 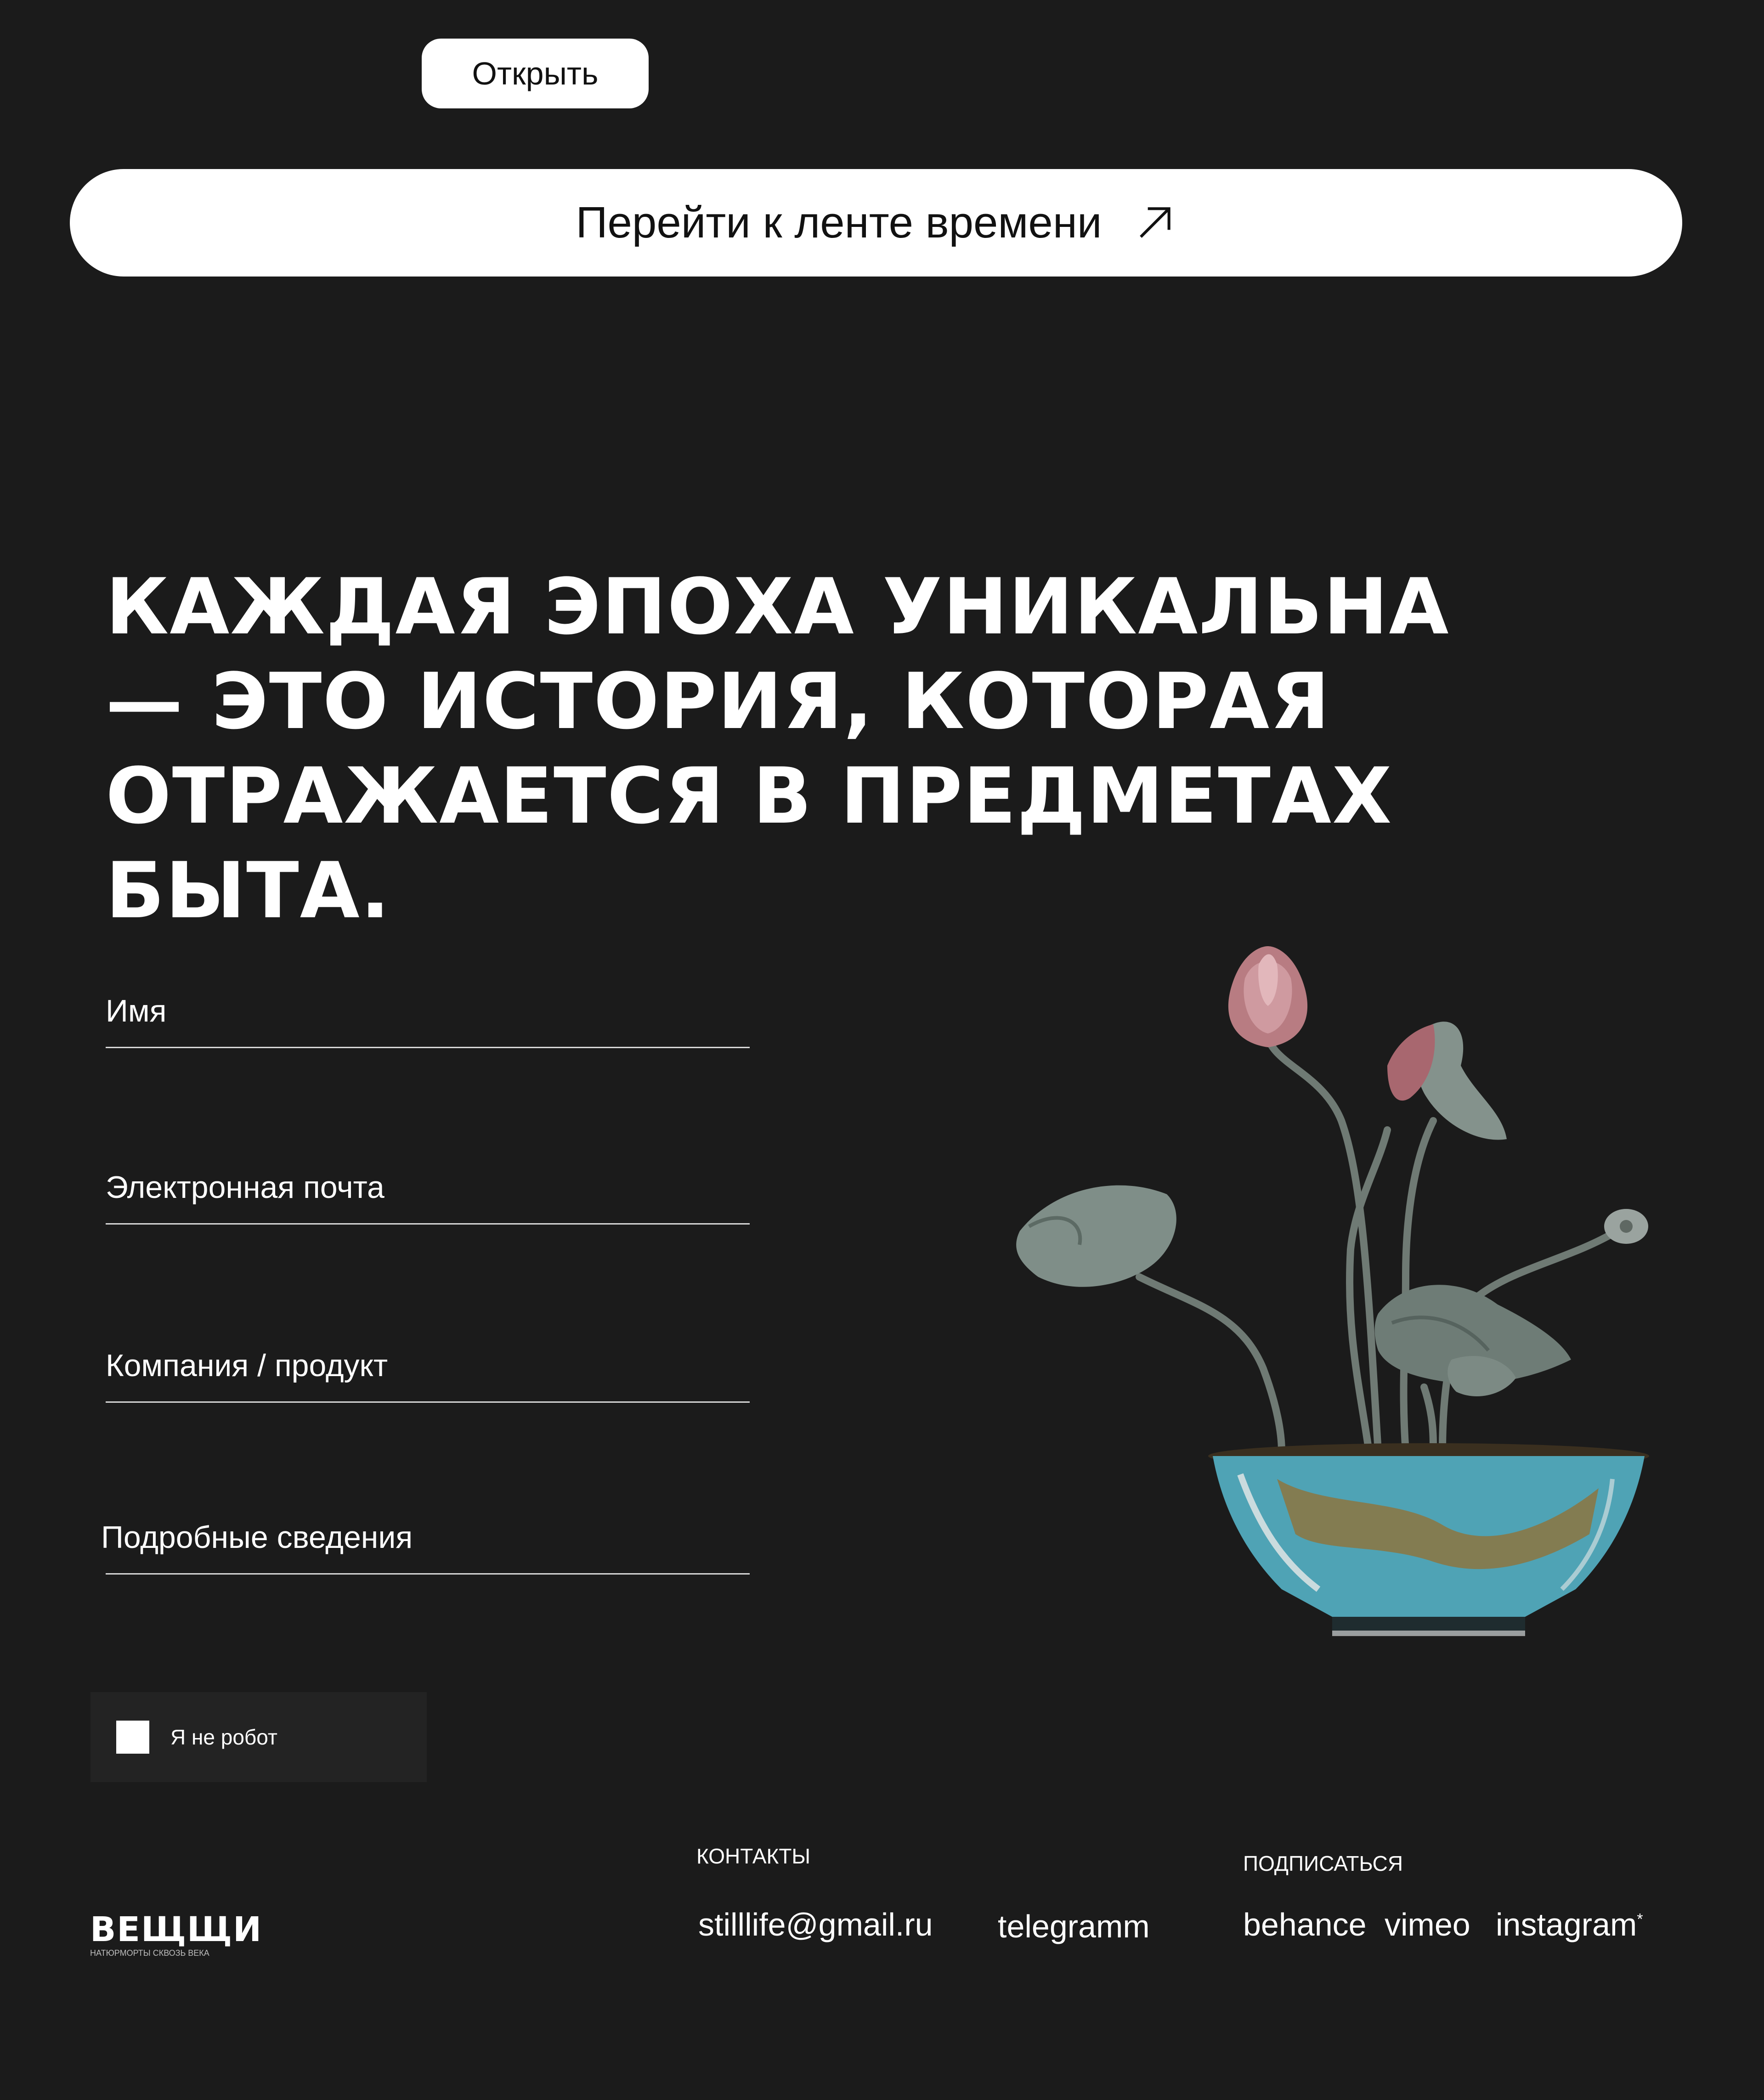 What do you see at coordinates (132, 1737) in the screenshot?
I see `captcha-checkbox` at bounding box center [132, 1737].